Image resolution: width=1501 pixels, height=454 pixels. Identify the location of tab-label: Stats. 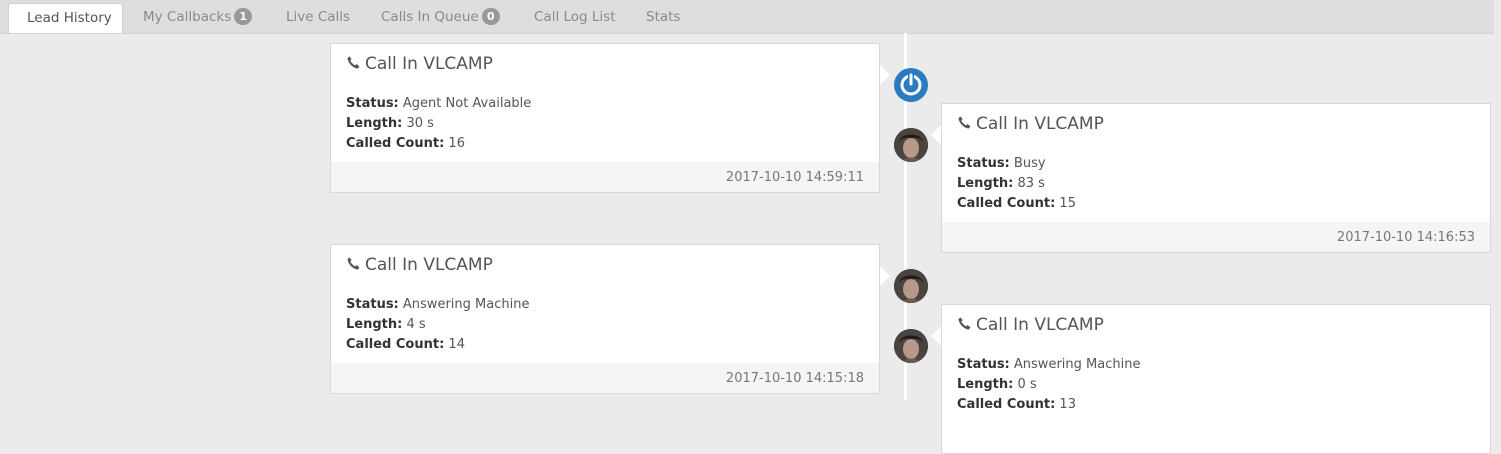
(663, 17).